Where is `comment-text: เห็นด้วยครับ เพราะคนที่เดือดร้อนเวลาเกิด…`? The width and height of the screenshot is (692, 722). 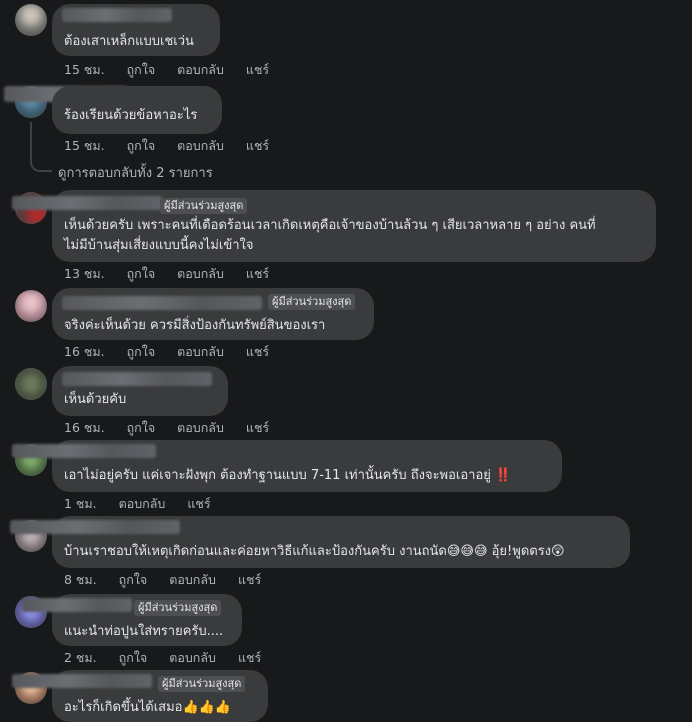
comment-text: เห็นด้วยครับ เพราะคนที่เดือดร้อนเวลาเกิด… is located at coordinates (330, 225).